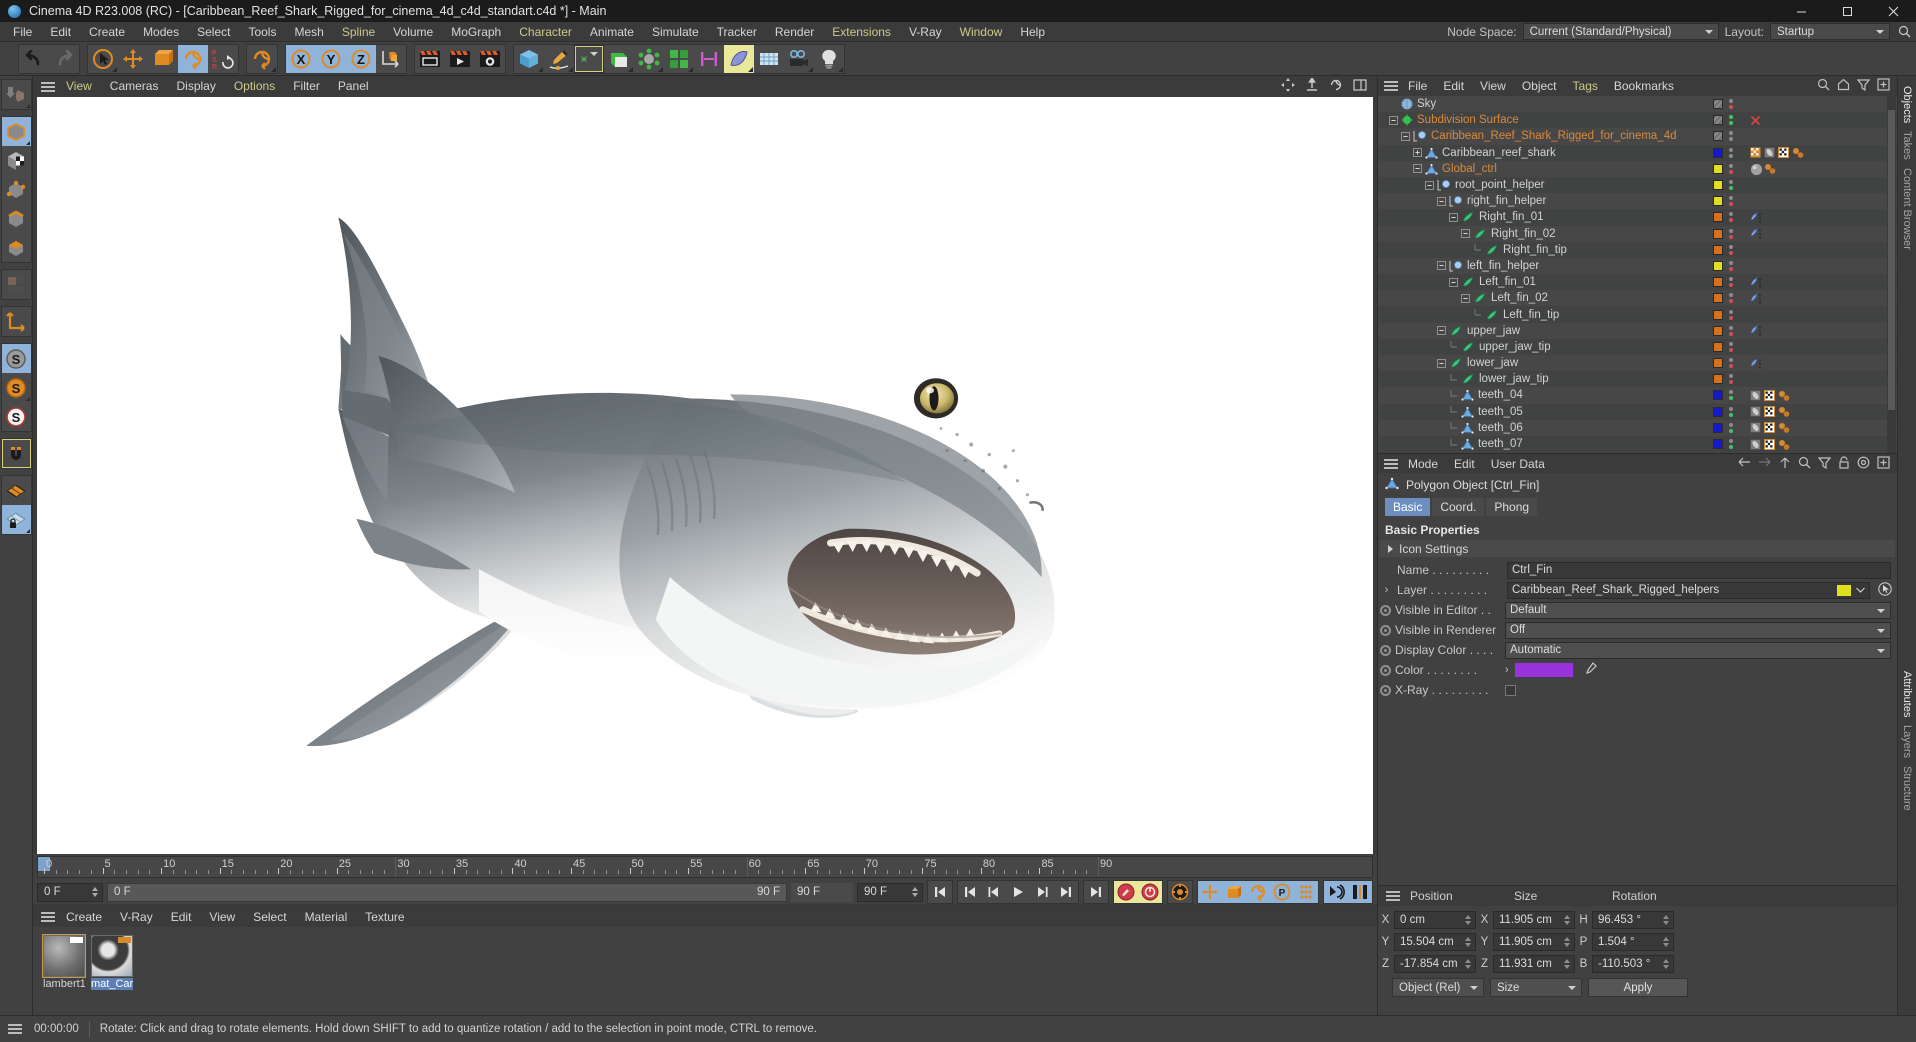  Describe the element at coordinates (1435, 942) in the screenshot. I see `position-y-field: 15.504 cm` at that location.